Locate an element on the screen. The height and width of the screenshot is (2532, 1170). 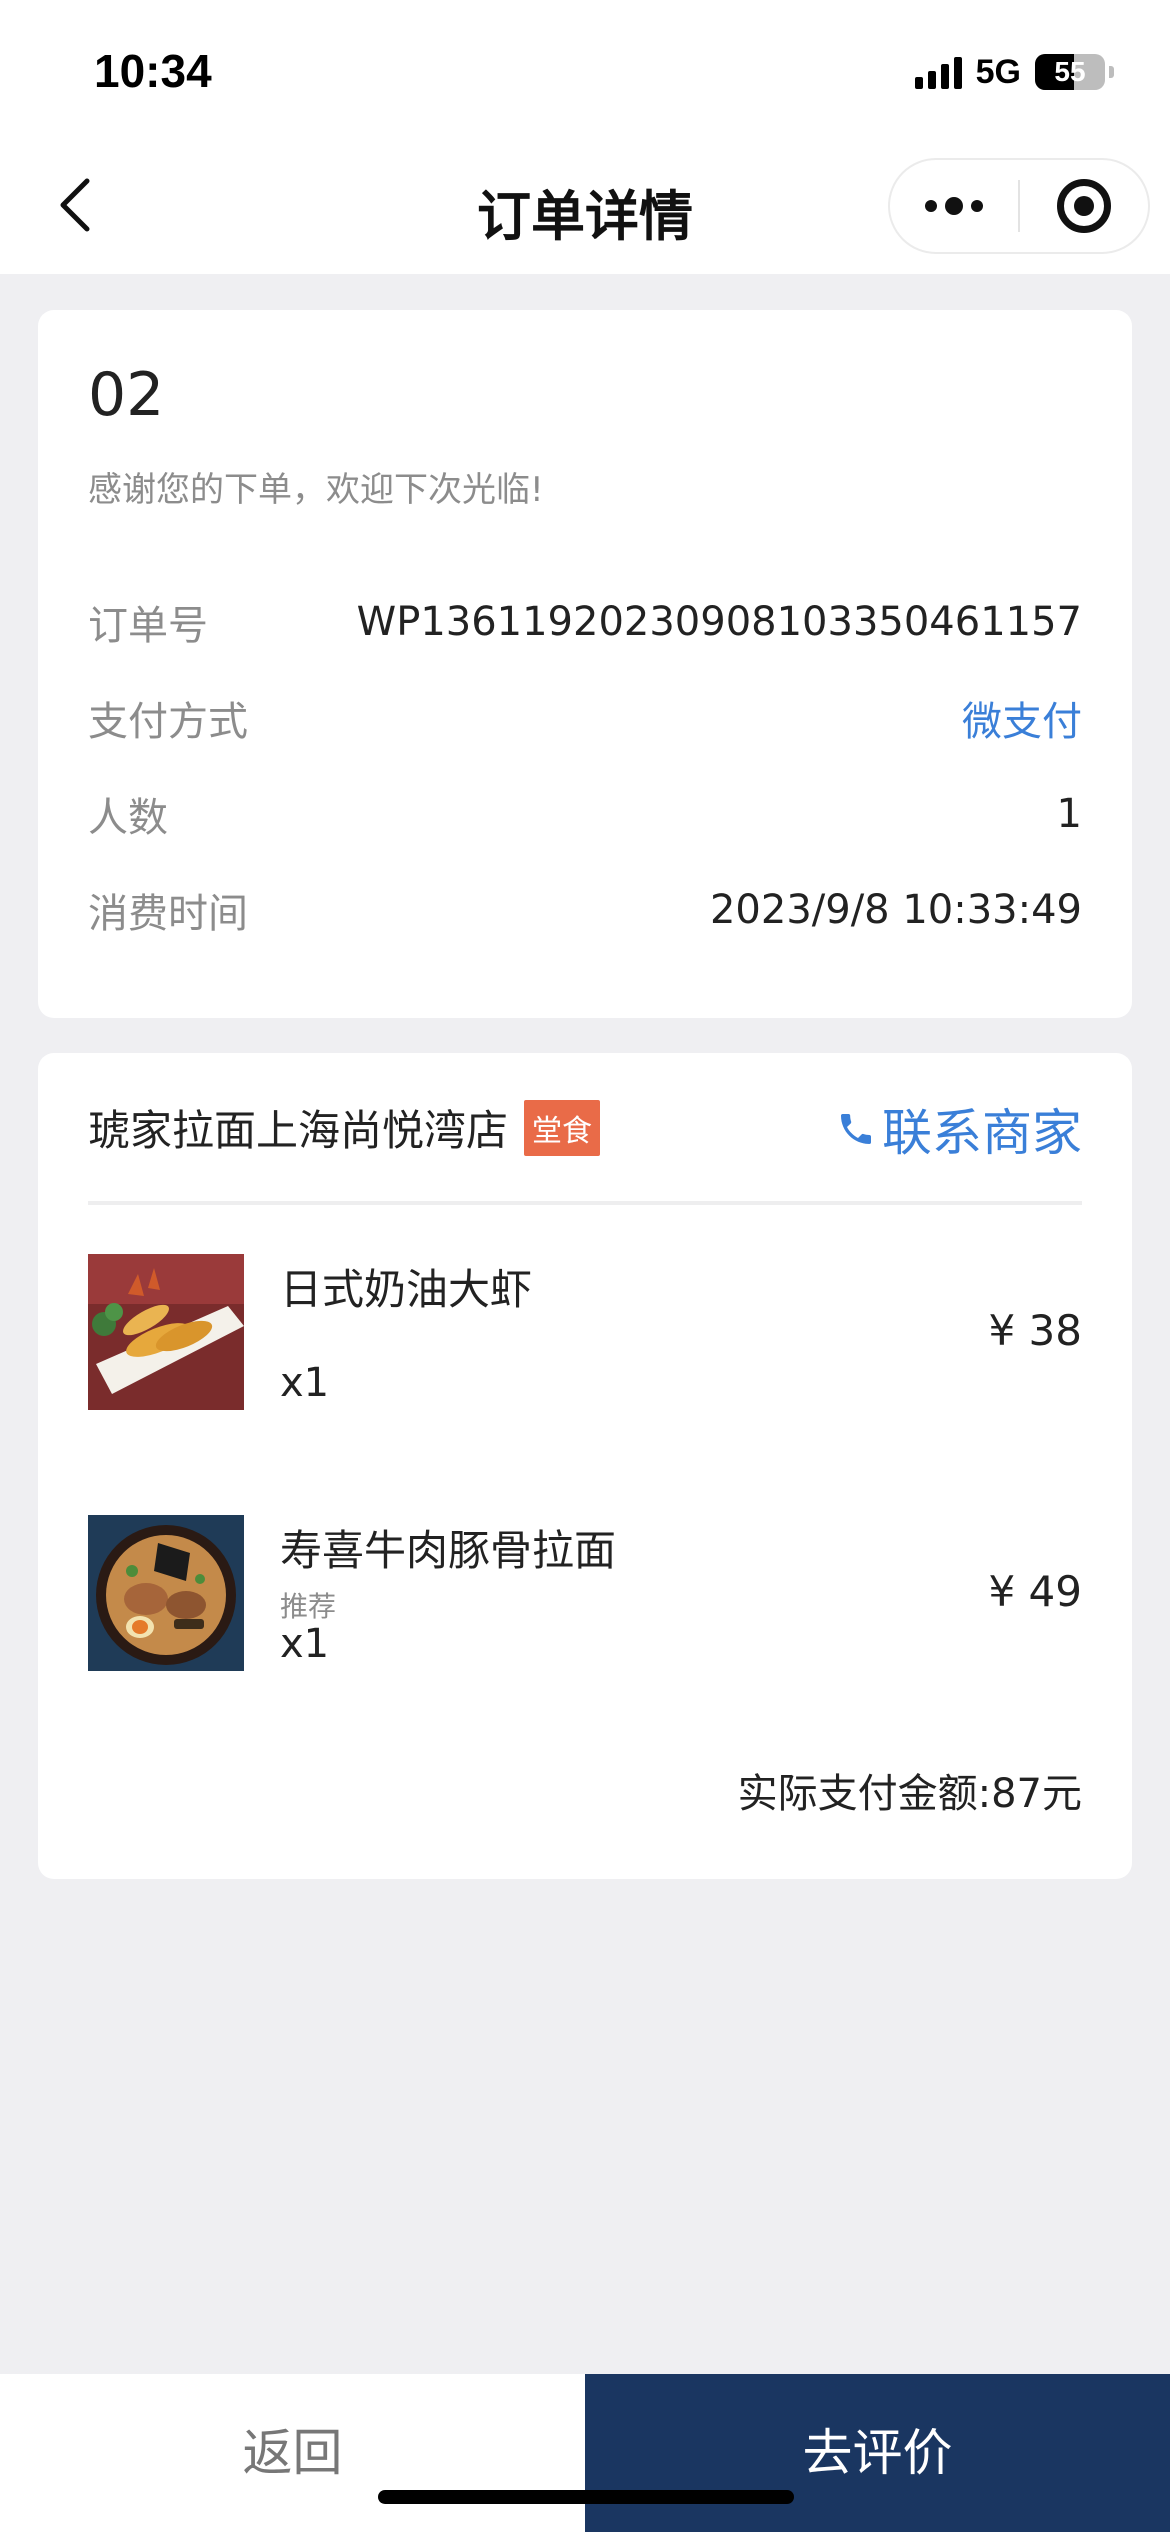
status-bar: 10:34 5G 55 is located at coordinates (585, 70).